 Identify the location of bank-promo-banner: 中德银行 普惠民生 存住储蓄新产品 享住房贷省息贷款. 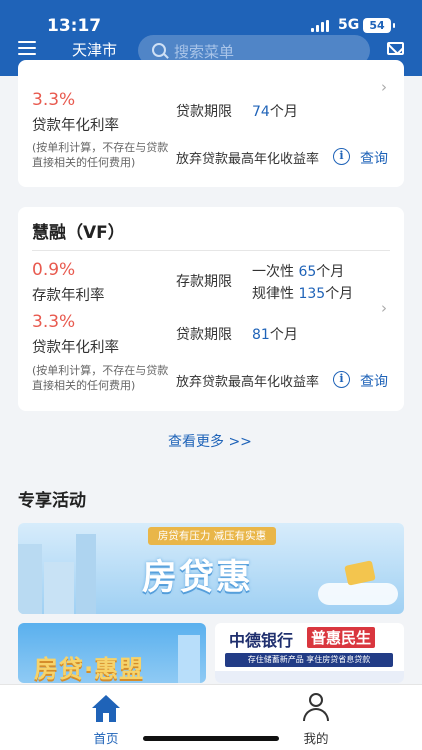
(309, 653).